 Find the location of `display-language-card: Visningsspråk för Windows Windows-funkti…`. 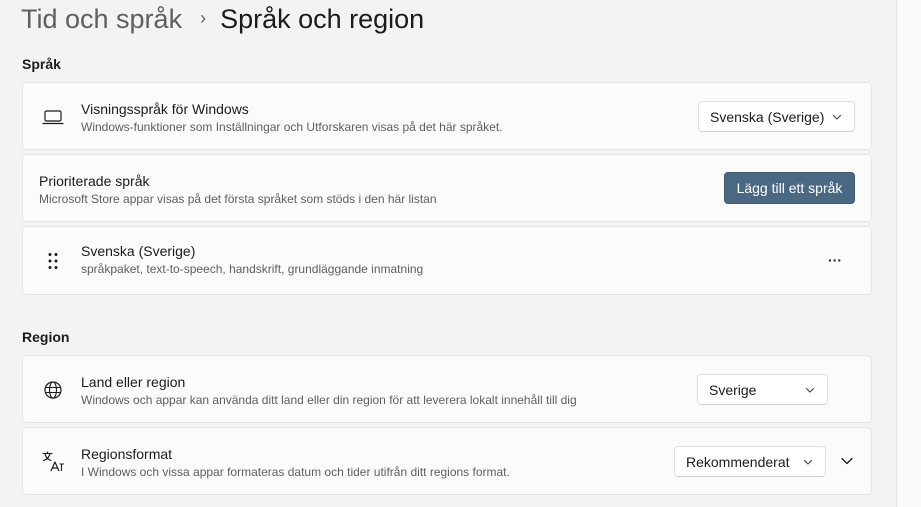

display-language-card: Visningsspråk för Windows Windows-funkti… is located at coordinates (447, 116).